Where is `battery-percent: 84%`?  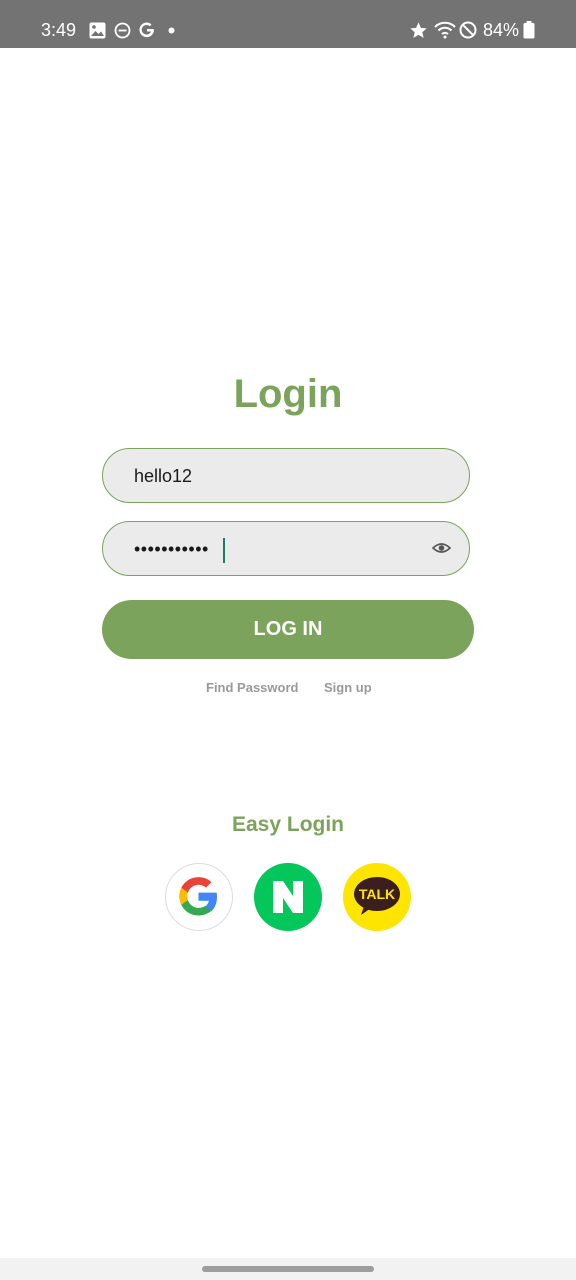 battery-percent: 84% is located at coordinates (501, 30).